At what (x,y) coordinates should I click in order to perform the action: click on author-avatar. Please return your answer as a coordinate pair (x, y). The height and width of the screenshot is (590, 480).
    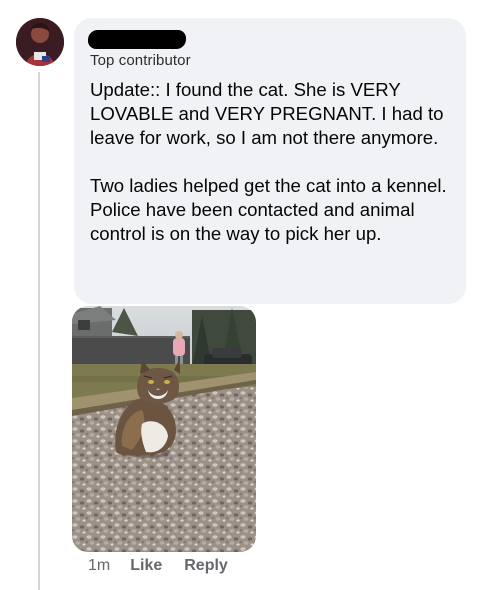
    Looking at the image, I should click on (40, 42).